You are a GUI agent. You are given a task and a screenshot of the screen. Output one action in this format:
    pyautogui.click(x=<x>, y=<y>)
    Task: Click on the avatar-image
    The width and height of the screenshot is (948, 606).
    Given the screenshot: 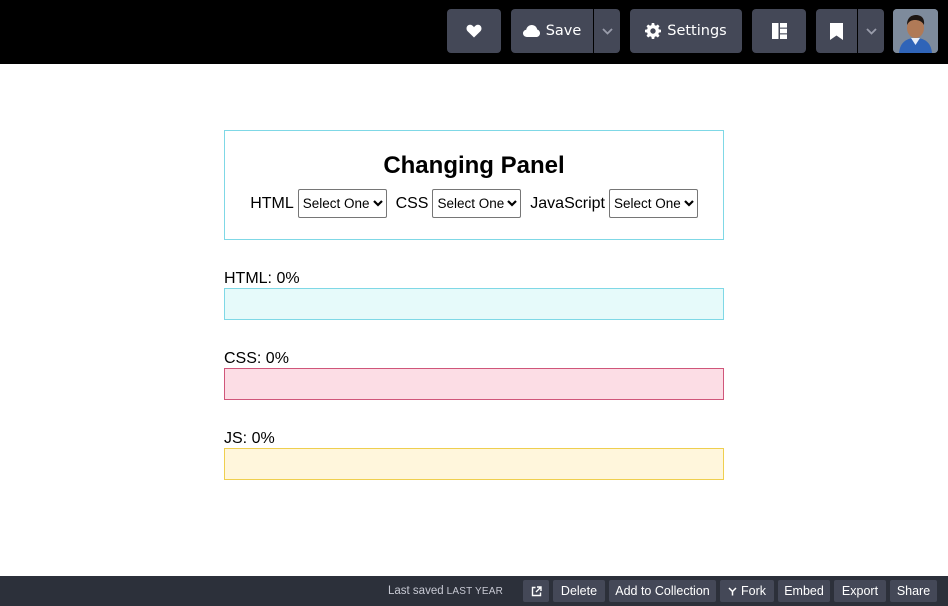 What is the action you would take?
    pyautogui.click(x=915, y=31)
    